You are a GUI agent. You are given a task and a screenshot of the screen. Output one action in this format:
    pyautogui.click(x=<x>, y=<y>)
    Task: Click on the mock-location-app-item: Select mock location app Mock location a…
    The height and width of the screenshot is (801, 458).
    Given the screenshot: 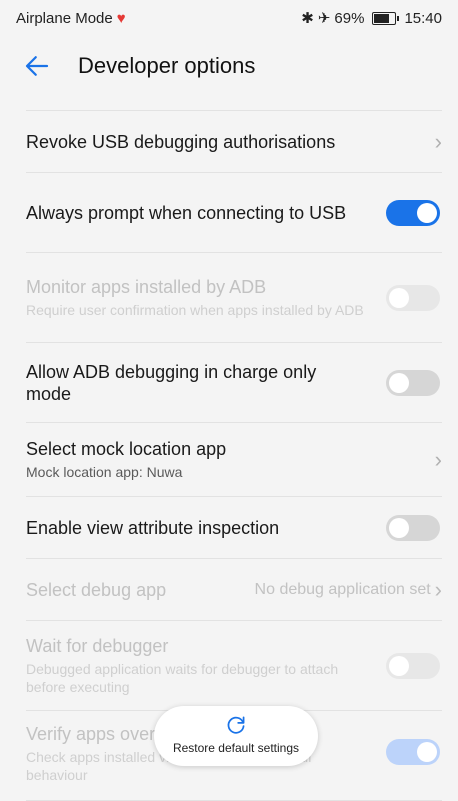 What is the action you would take?
    pyautogui.click(x=234, y=460)
    